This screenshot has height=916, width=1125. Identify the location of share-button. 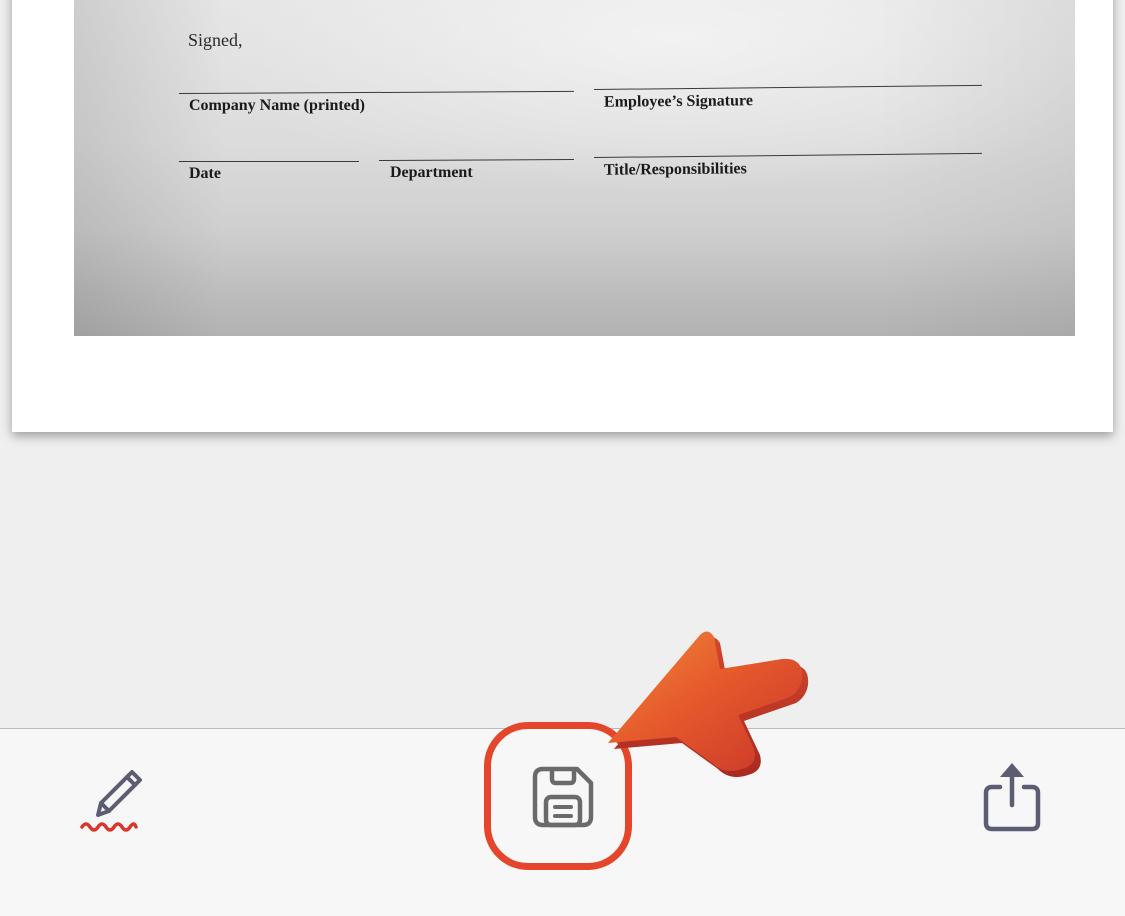
(1012, 797).